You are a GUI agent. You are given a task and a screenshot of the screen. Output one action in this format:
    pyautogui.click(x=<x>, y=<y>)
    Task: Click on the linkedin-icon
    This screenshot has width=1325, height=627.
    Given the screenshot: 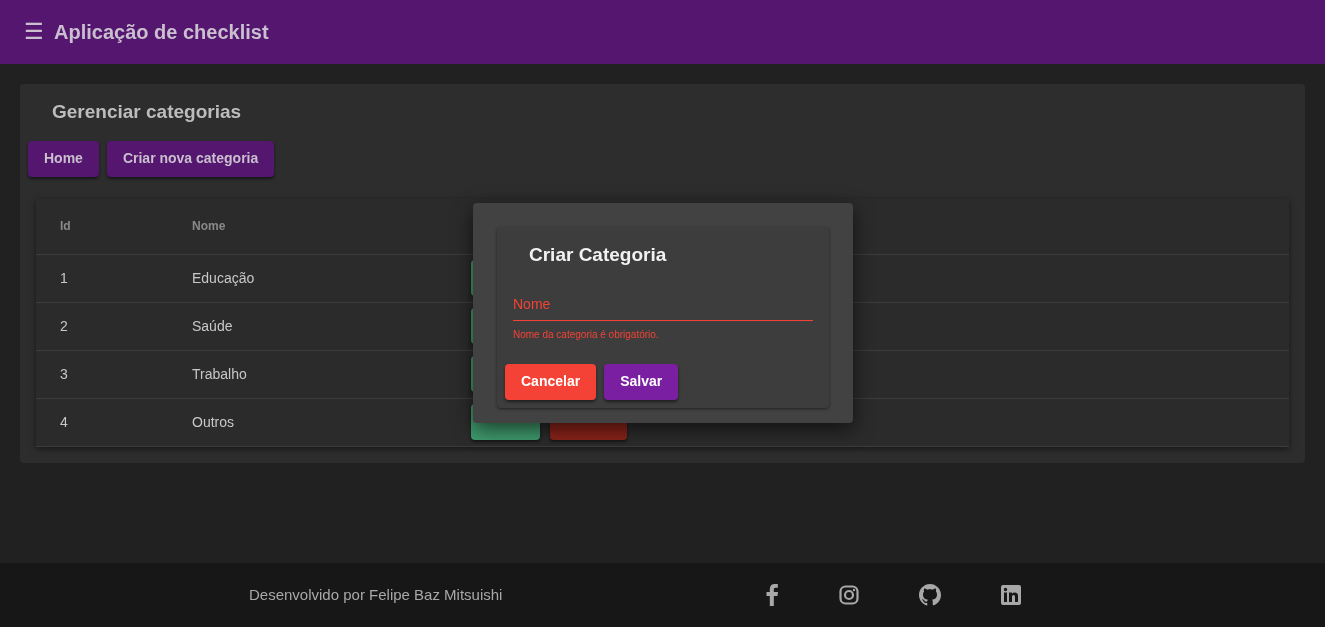 What is the action you would take?
    pyautogui.click(x=1011, y=595)
    